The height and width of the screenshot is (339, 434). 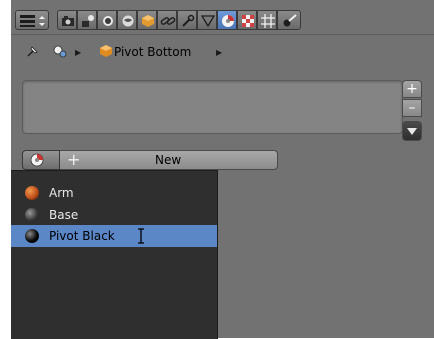 I want to click on tab-particles, so click(x=267, y=20).